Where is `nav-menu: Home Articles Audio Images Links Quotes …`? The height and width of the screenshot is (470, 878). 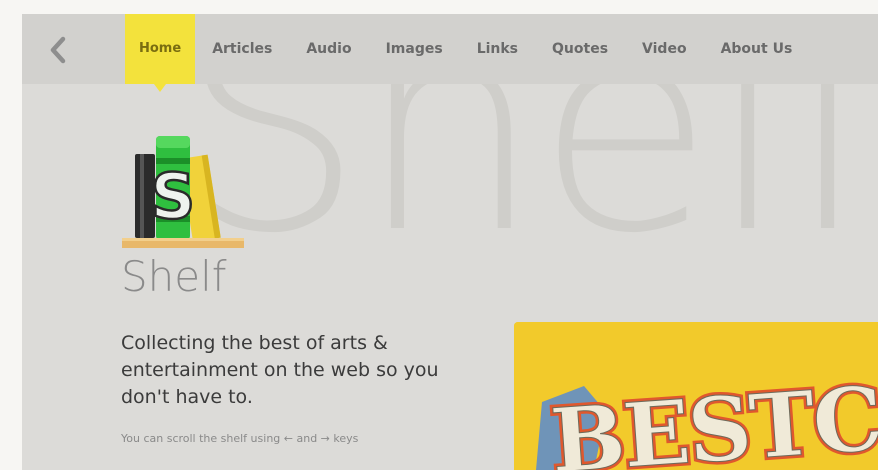 nav-menu: Home Articles Audio Images Links Quotes … is located at coordinates (467, 53).